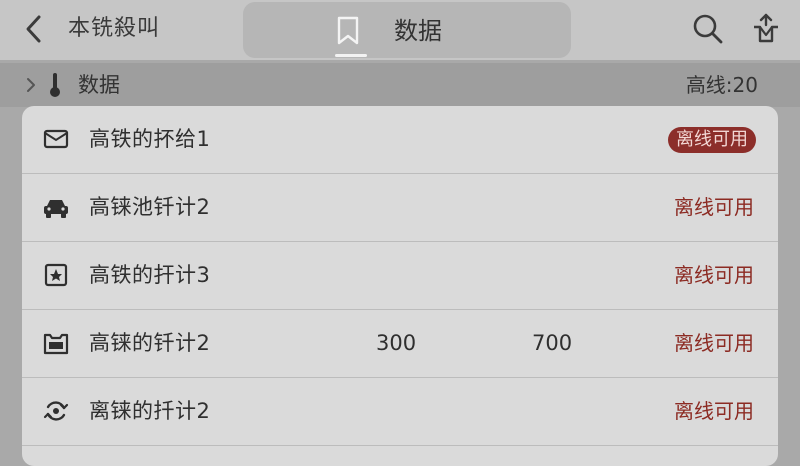 Image resolution: width=800 pixels, height=466 pixels. Describe the element at coordinates (400, 208) in the screenshot. I see `list-item: 高铼池钎计2 离线可用` at that location.